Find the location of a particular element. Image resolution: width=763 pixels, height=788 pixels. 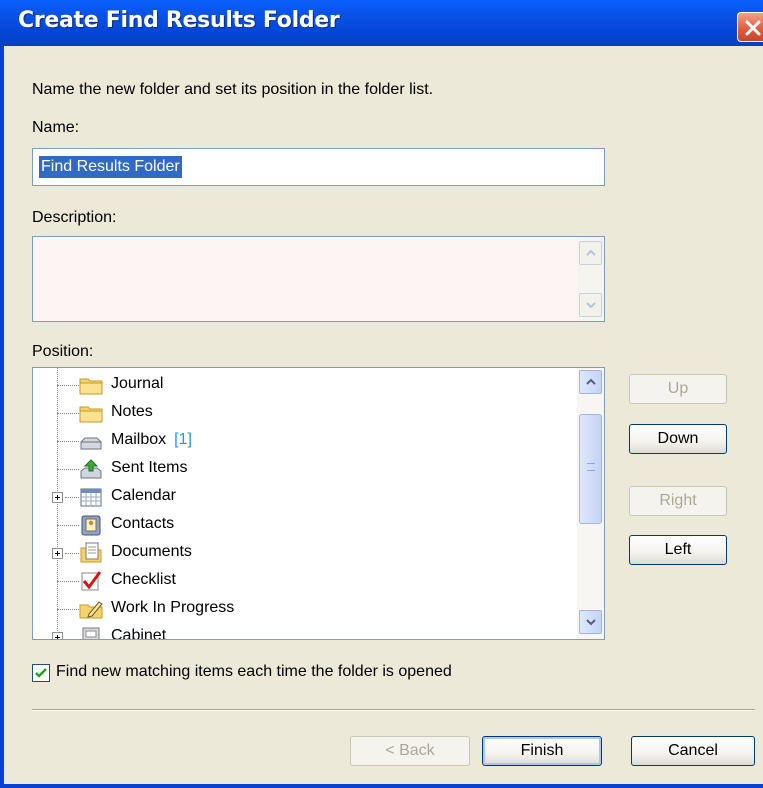

description-label: Description: is located at coordinates (74, 217).